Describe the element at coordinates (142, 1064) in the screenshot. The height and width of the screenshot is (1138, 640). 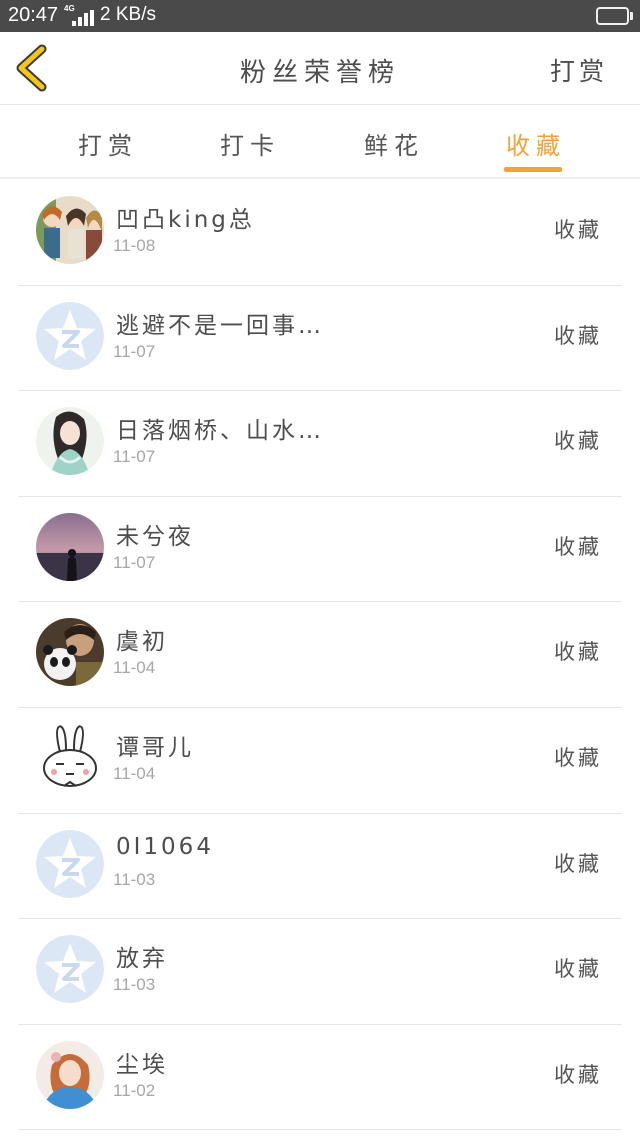
I see `fan-name: 尘埃` at that location.